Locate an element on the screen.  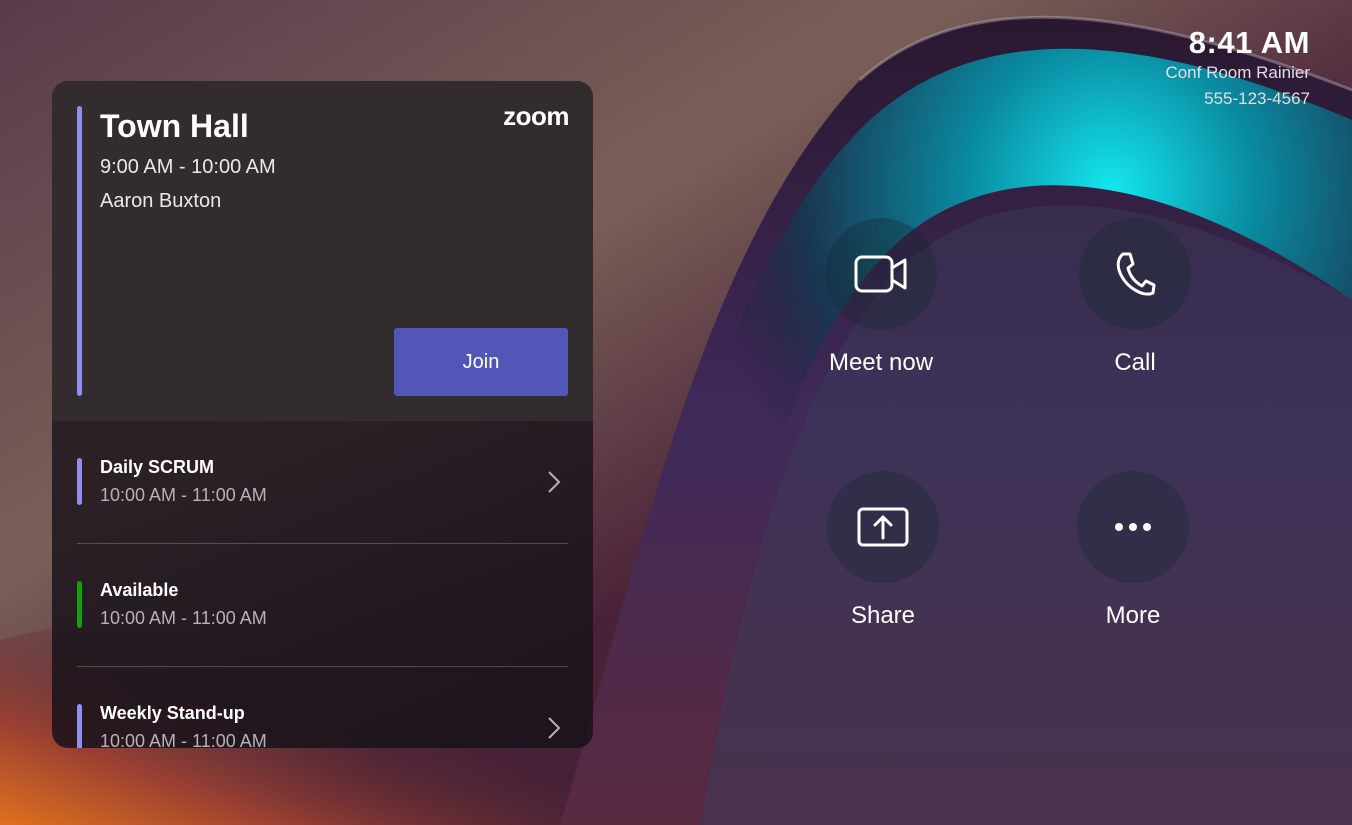
meeting-organizer: Aaron Buxton is located at coordinates (161, 201).